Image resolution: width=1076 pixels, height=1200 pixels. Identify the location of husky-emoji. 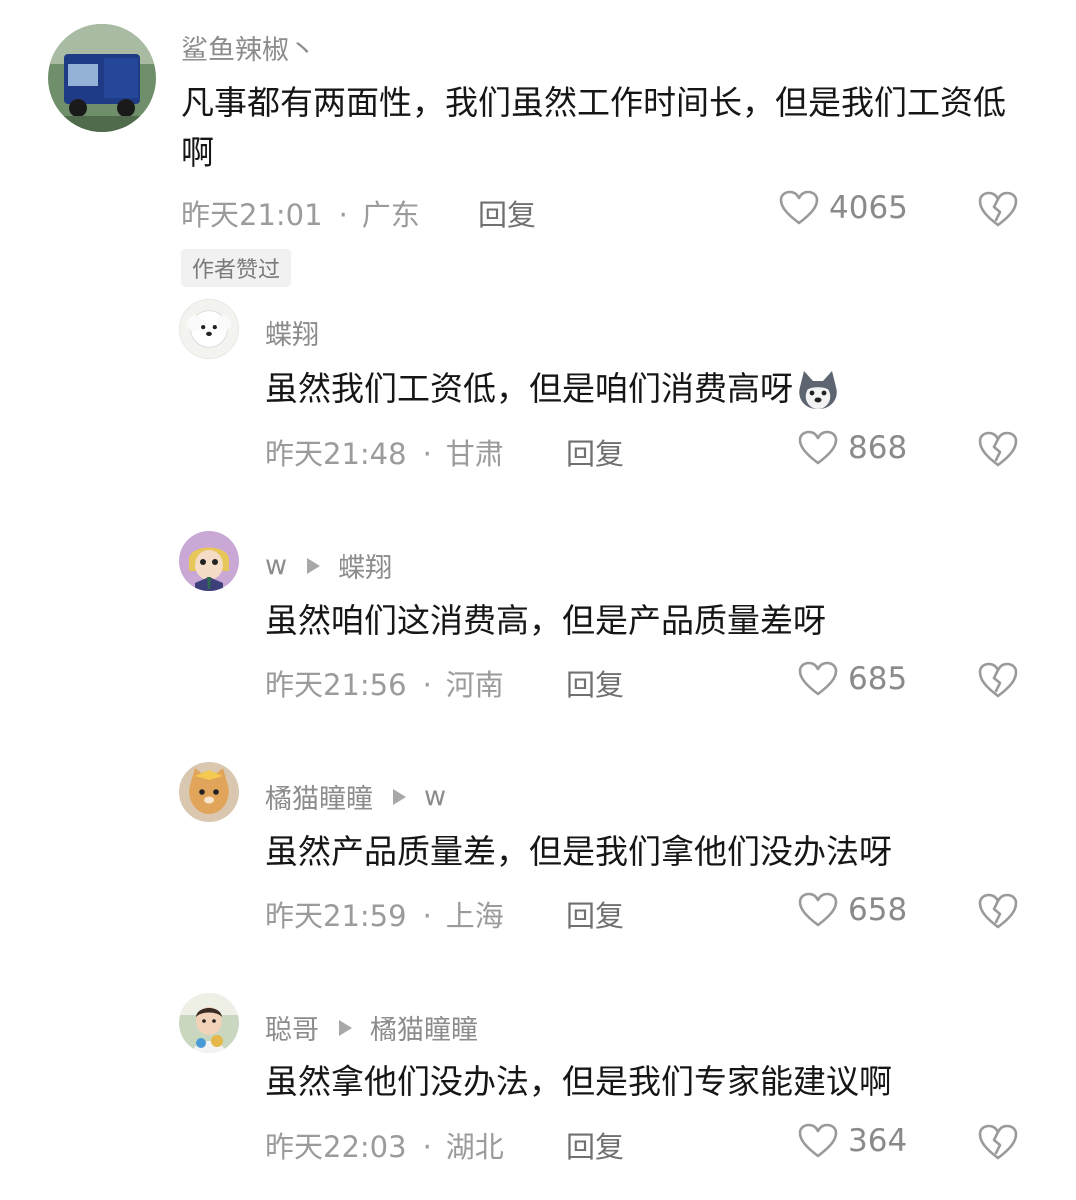
(818, 389).